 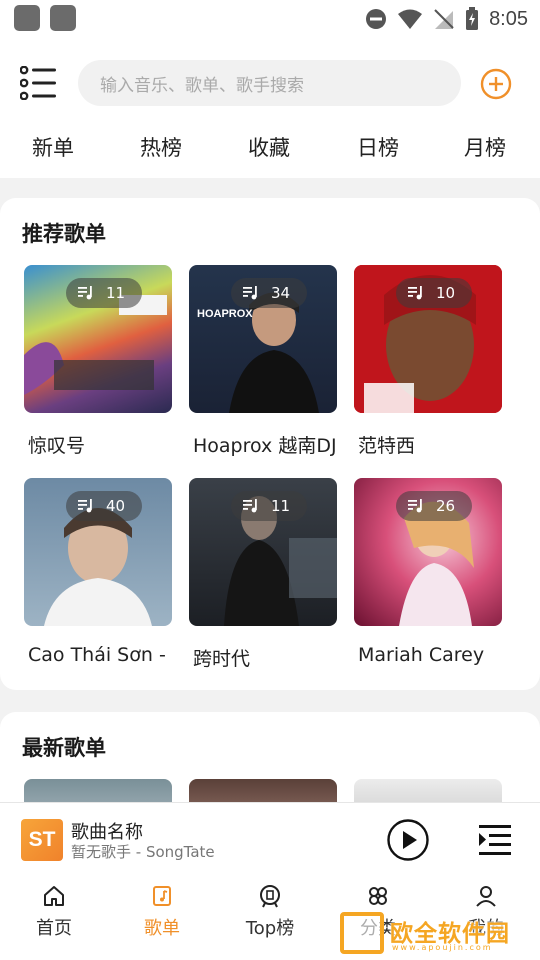 I want to click on playlist-card: 26 Mariah Carey, so click(x=428, y=572).